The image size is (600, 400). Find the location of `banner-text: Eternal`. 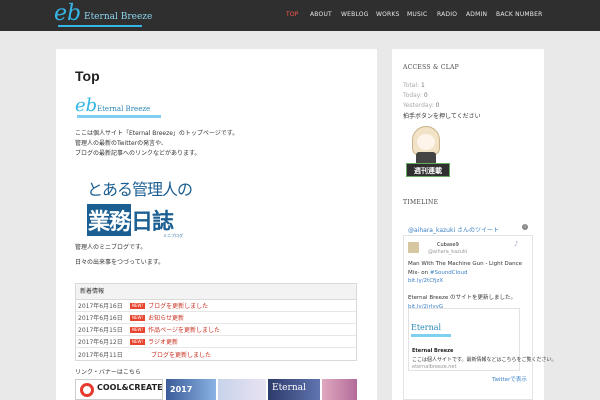

banner-text: Eternal is located at coordinates (289, 388).